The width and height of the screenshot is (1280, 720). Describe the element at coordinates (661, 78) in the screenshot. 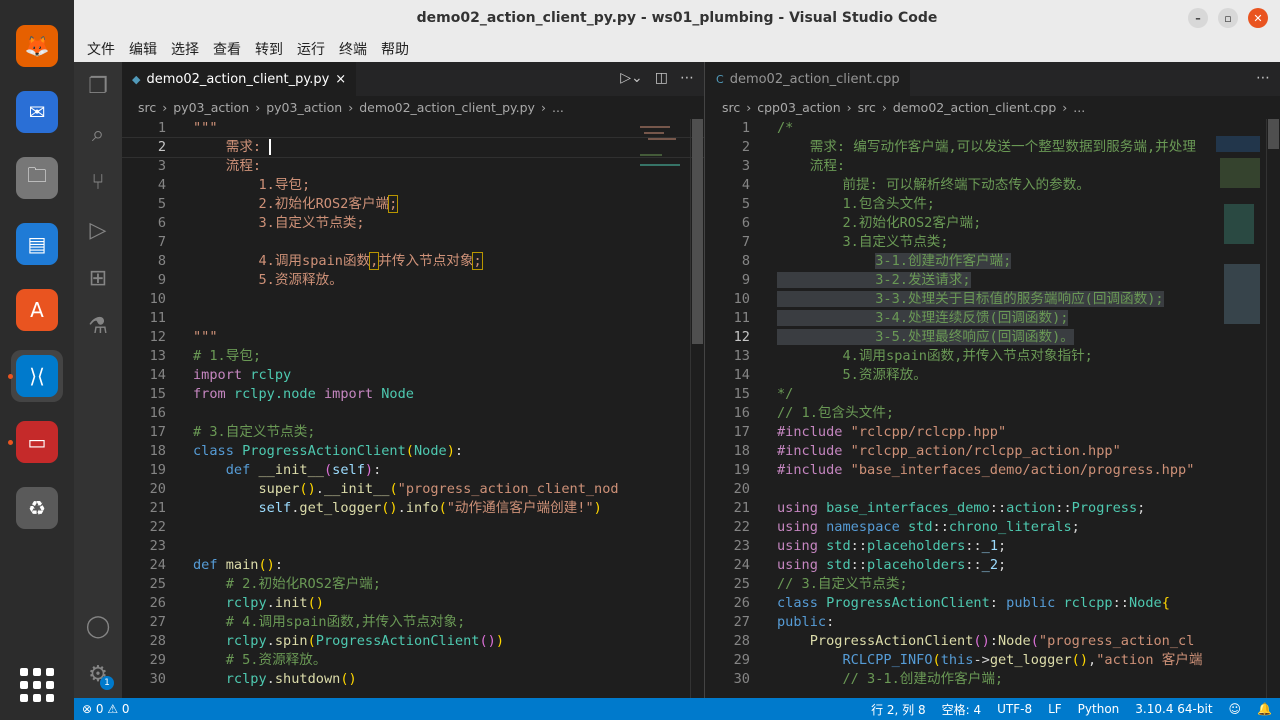

I see `split-editor-icon: ◫` at that location.